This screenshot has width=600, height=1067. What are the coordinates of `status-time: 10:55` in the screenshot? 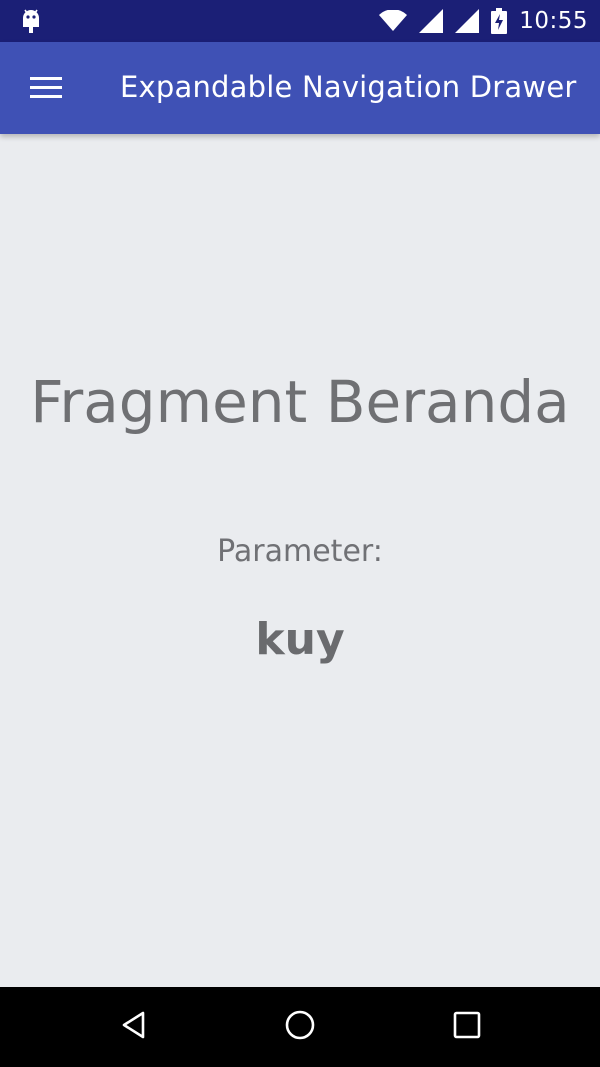 It's located at (553, 21).